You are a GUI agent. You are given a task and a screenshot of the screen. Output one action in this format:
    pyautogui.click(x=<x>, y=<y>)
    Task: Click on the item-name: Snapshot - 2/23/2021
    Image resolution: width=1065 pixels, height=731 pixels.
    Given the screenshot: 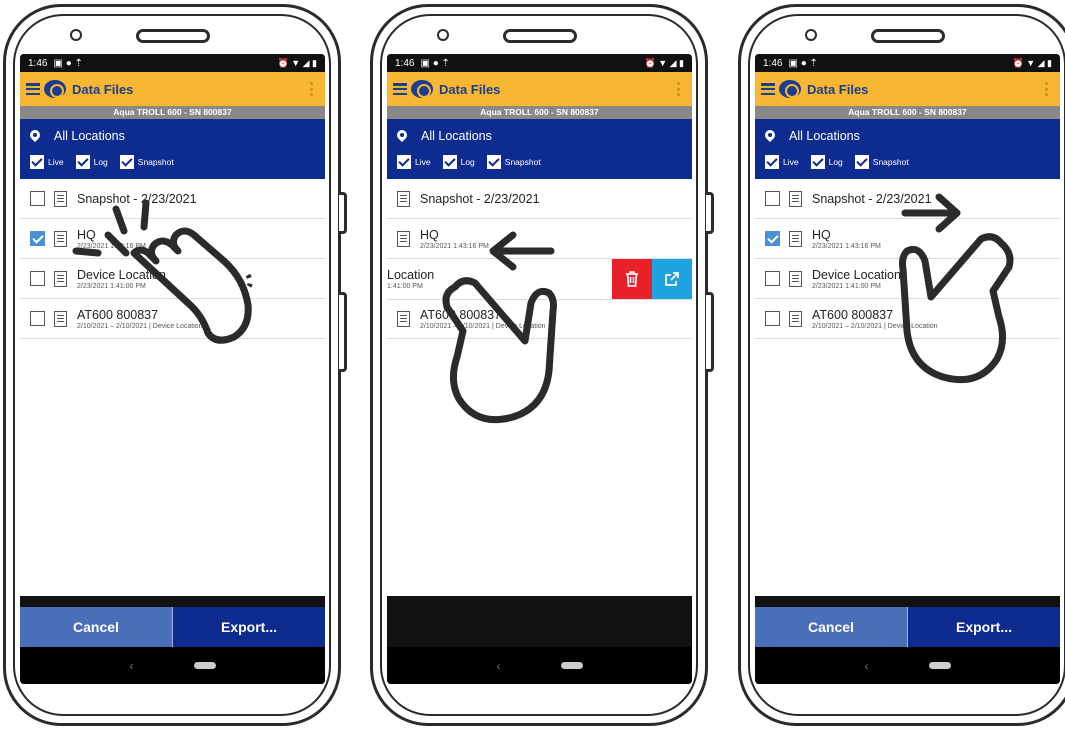 What is the action you would take?
    pyautogui.click(x=137, y=198)
    